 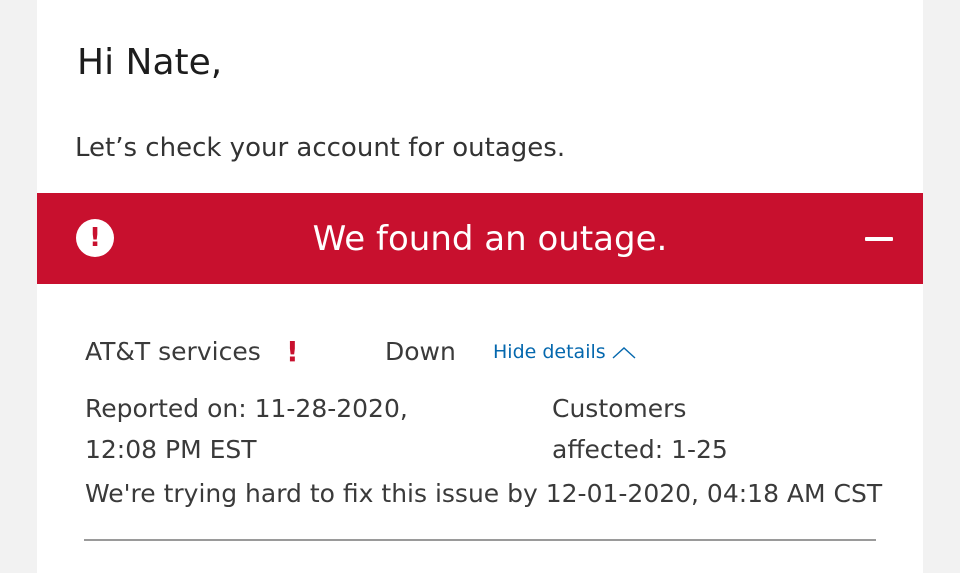 What do you see at coordinates (549, 352) in the screenshot?
I see `hide-details-label: Hide details` at bounding box center [549, 352].